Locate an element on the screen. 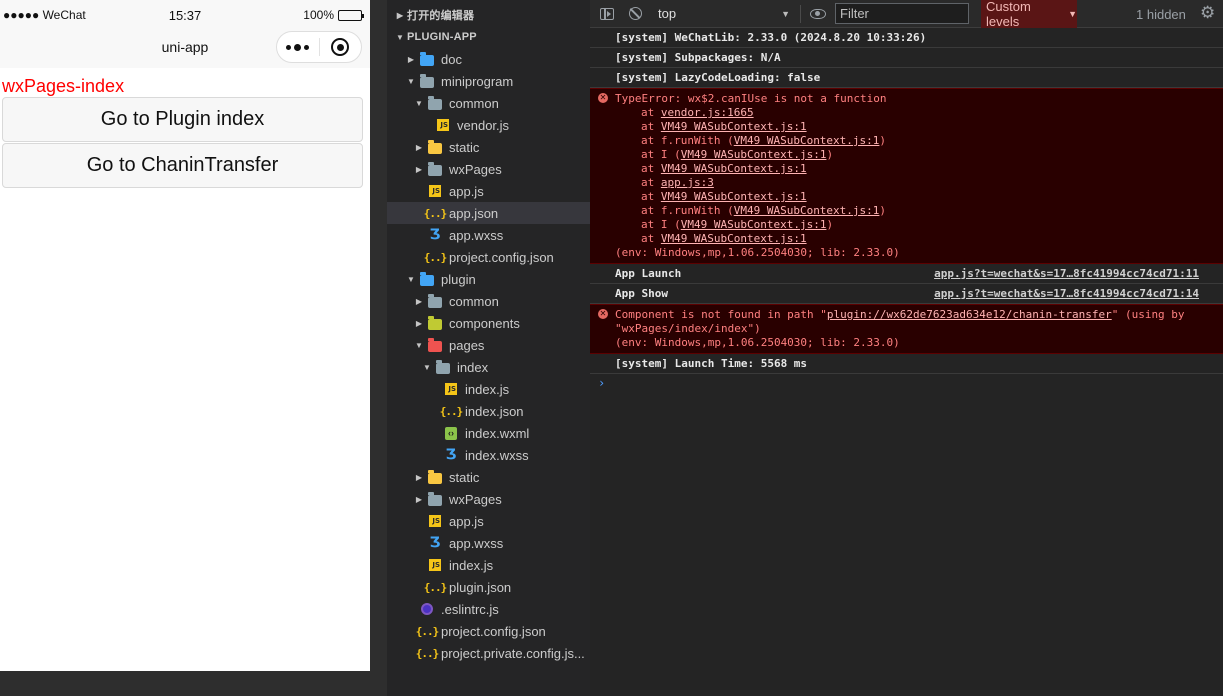 The width and height of the screenshot is (1223, 696). project-section: ▼ PLUGIN-APP is located at coordinates (432, 37).